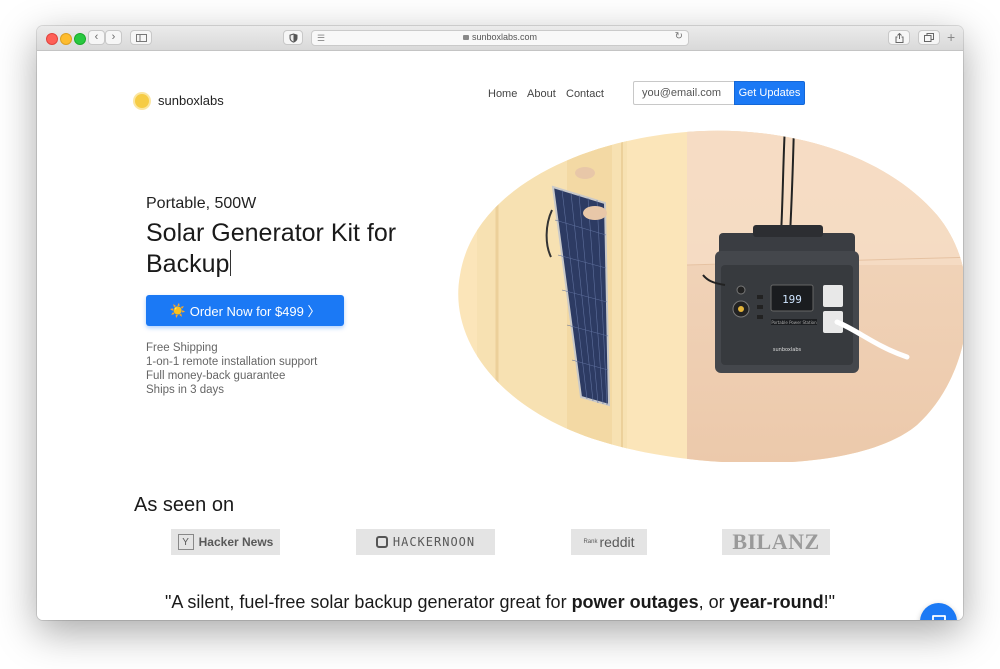  Describe the element at coordinates (794, 322) in the screenshot. I see `device-label-text: Portable Power Station` at that location.